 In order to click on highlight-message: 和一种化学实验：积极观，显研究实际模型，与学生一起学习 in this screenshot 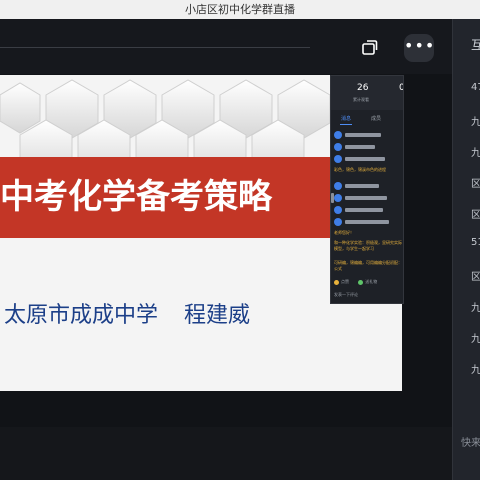, I will do `click(368, 245)`.